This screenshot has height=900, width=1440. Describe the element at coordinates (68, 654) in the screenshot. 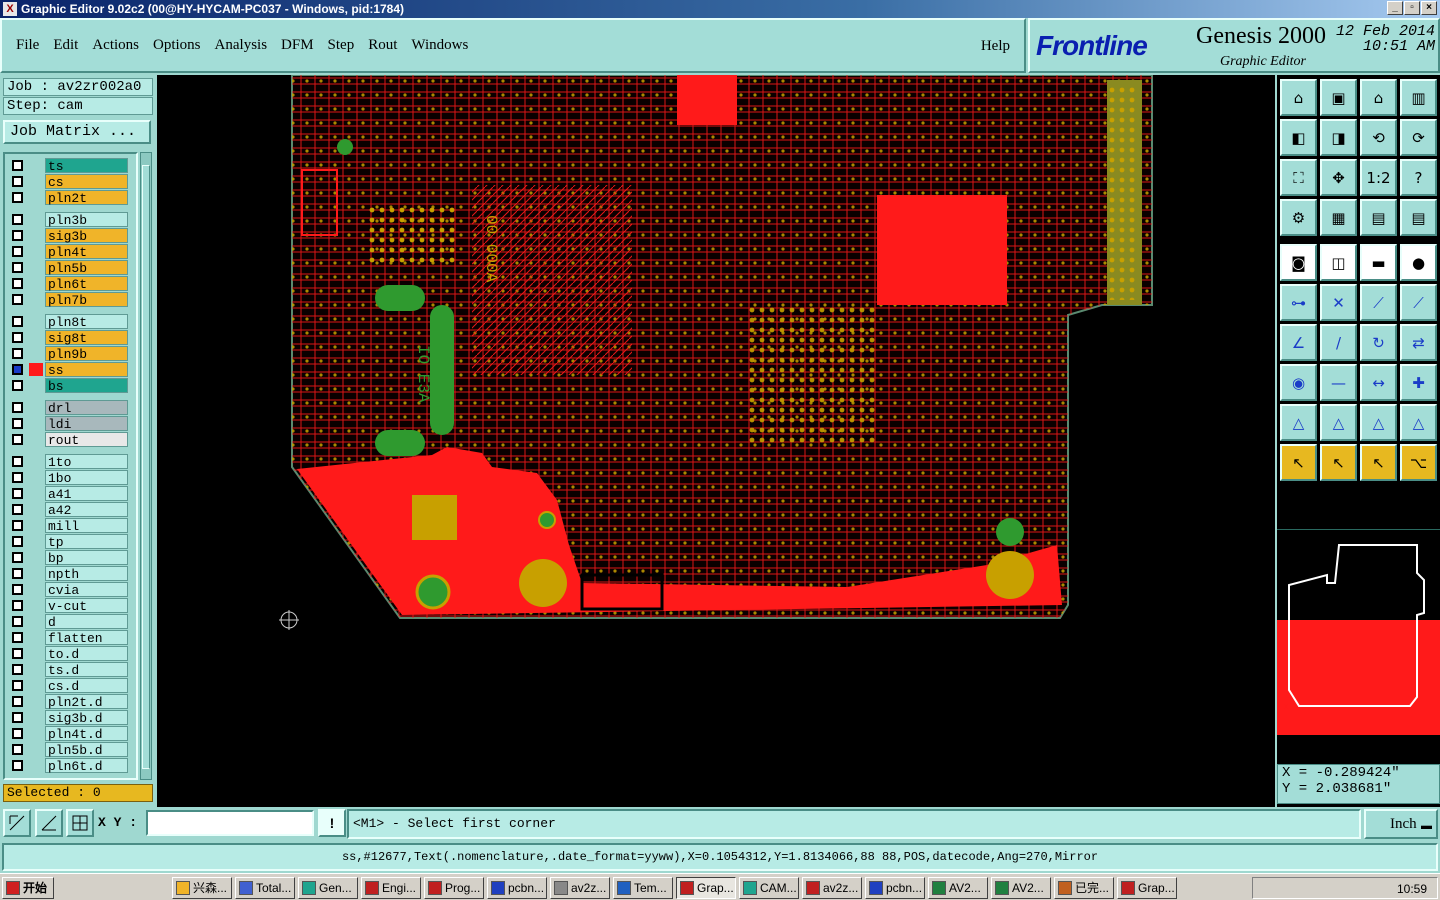

I see `layer-row-to.d: to.d` at that location.